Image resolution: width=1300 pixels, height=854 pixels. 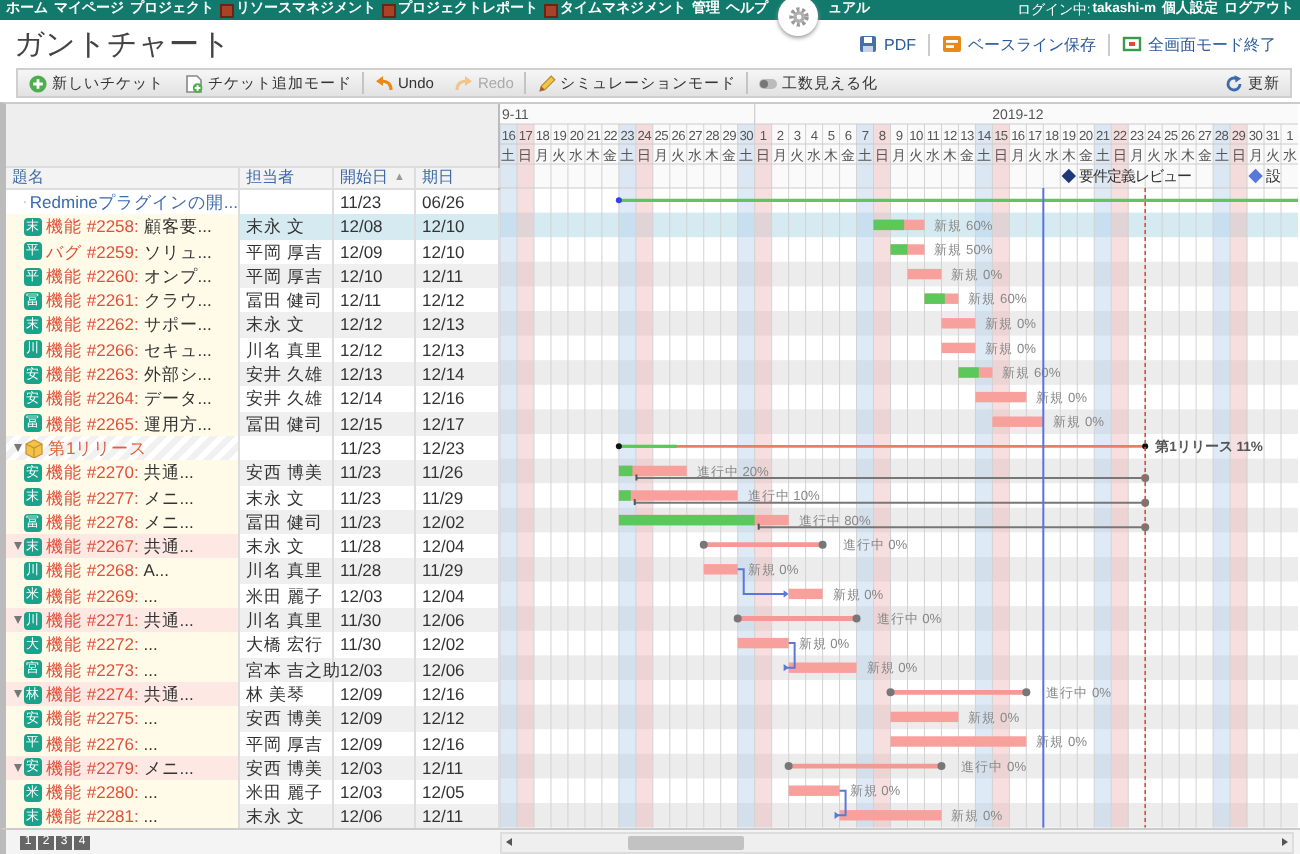 What do you see at coordinates (545, 83) in the screenshot?
I see `pencil-icon` at bounding box center [545, 83].